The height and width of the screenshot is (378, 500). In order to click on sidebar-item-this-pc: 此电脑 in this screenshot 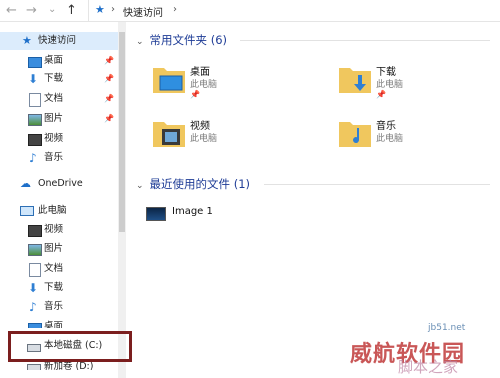, I will do `click(59, 211)`.